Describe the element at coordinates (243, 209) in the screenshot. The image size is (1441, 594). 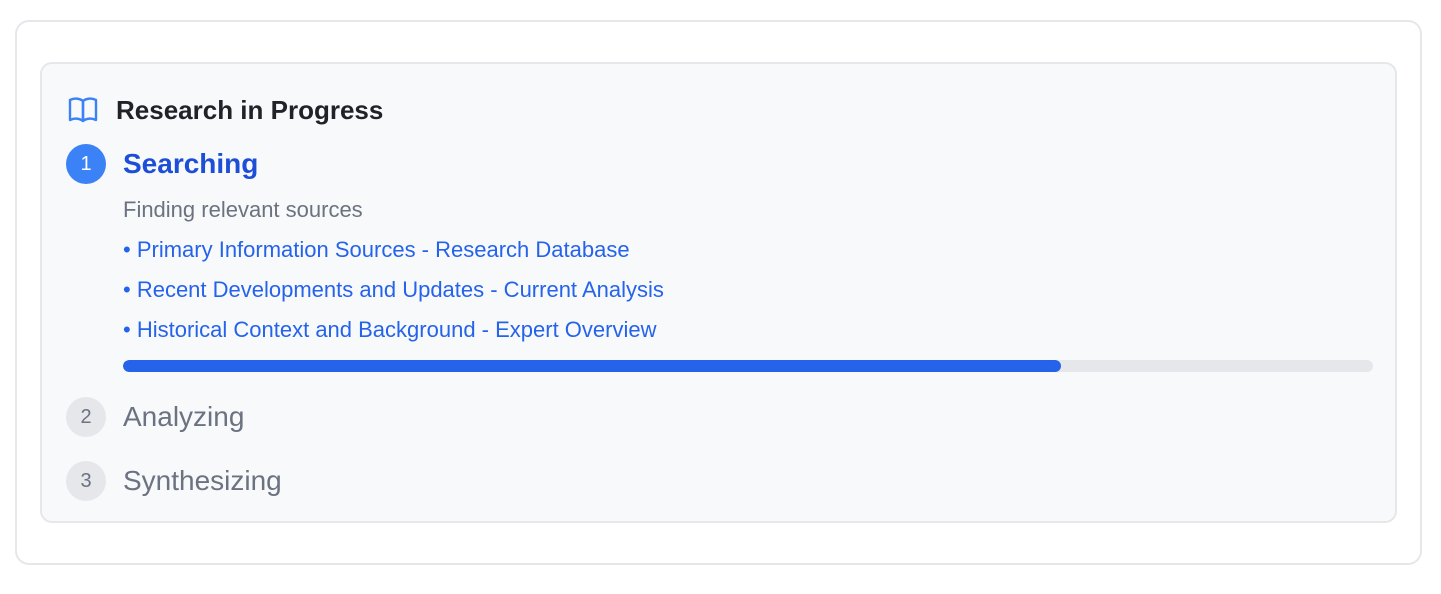
I see `step-description: Finding relevant sources` at that location.